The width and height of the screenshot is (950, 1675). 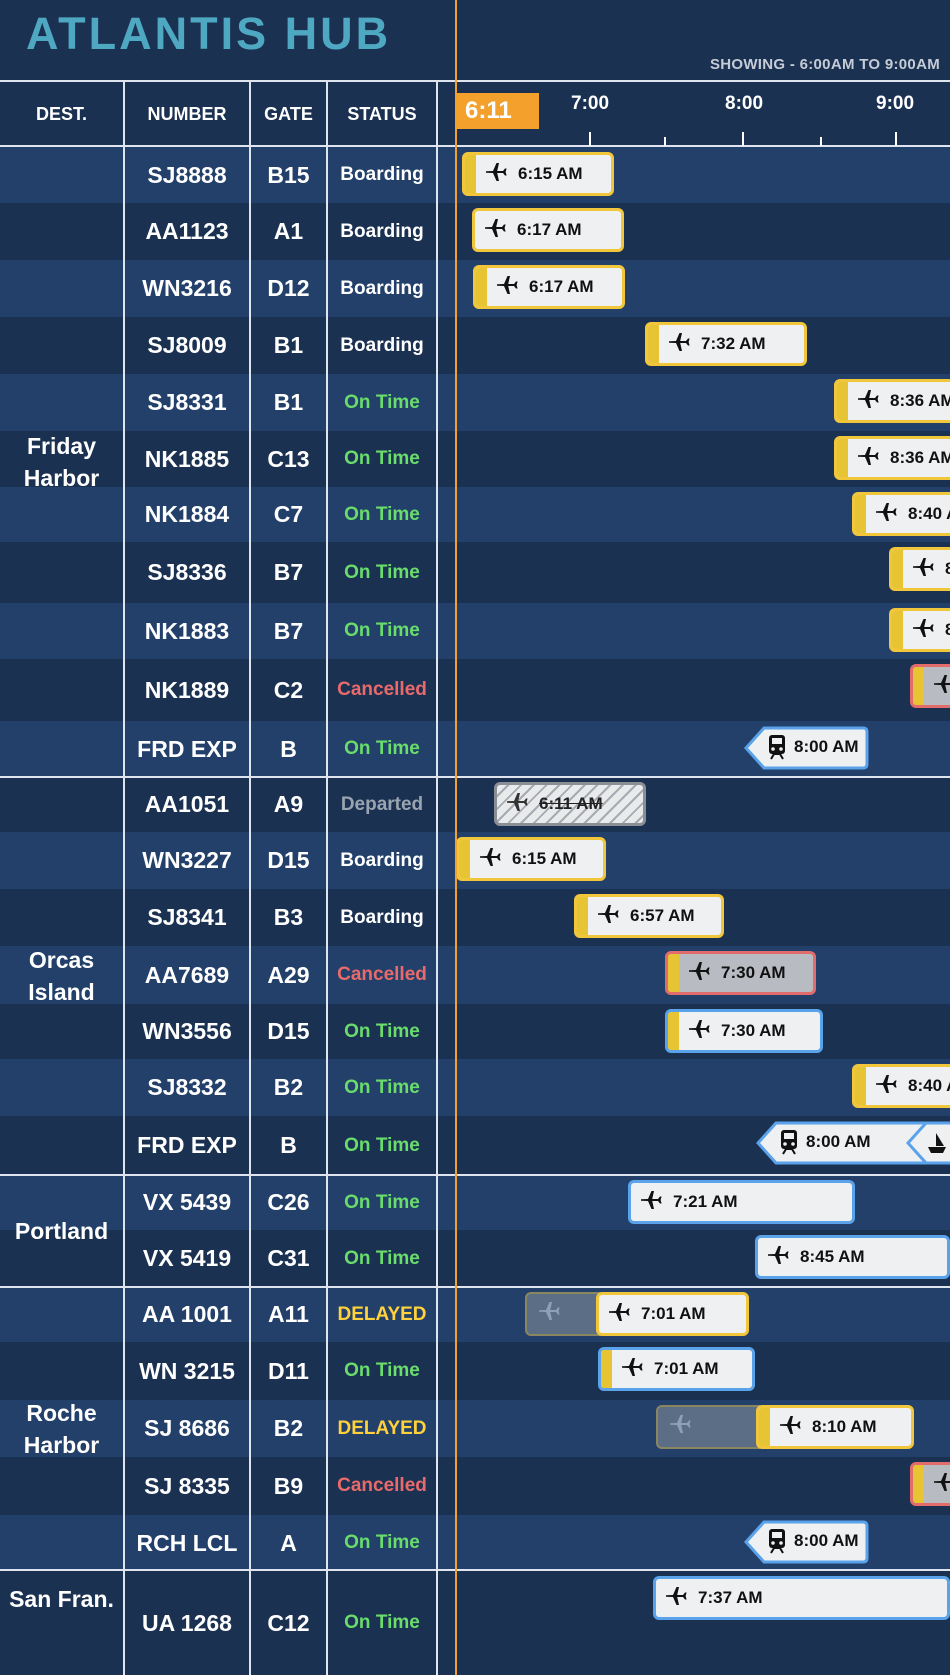 What do you see at coordinates (901, 514) in the screenshot?
I see `flight-departure-bar: 8:40 AM` at bounding box center [901, 514].